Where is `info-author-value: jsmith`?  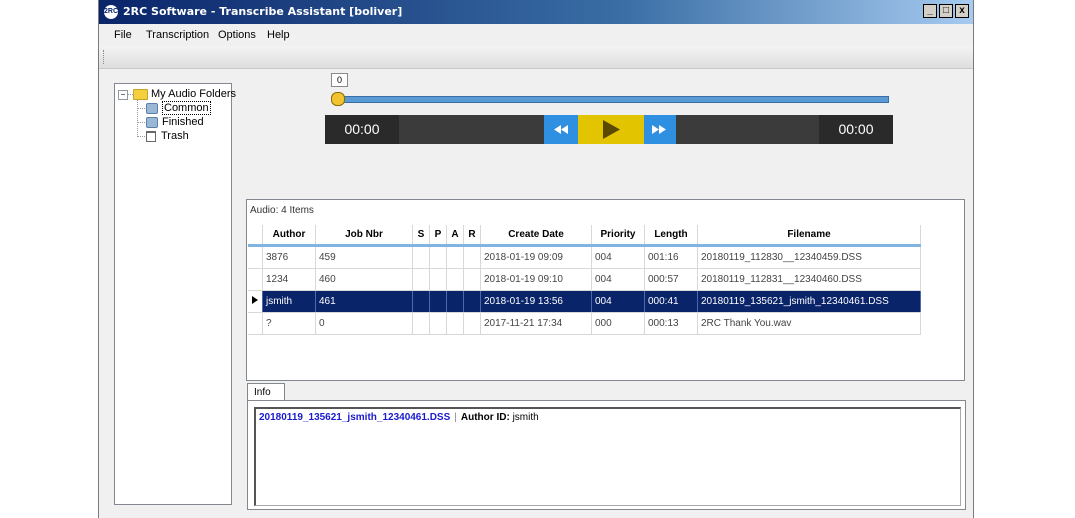 info-author-value: jsmith is located at coordinates (525, 417).